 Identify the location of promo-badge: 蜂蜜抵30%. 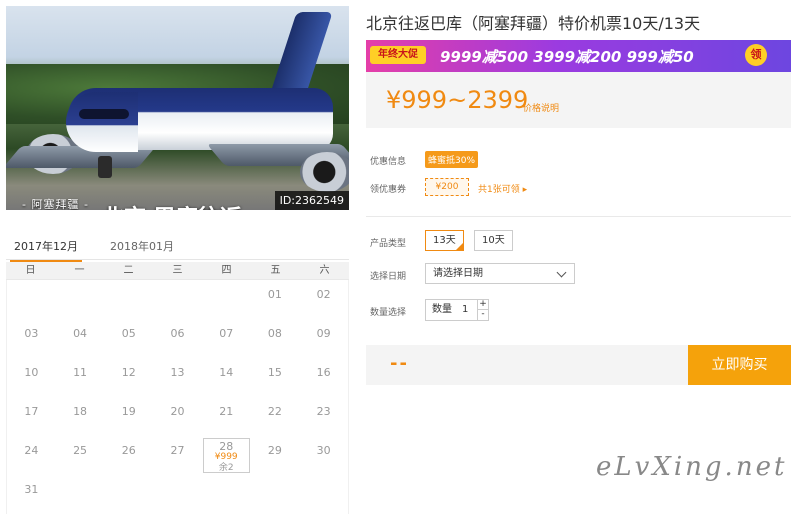
(452, 159).